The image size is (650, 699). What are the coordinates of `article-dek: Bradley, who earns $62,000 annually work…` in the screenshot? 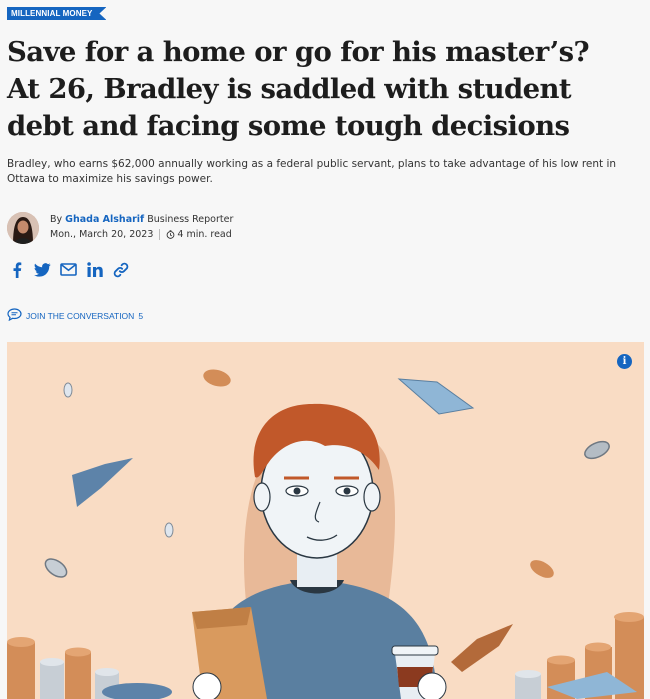 It's located at (312, 171).